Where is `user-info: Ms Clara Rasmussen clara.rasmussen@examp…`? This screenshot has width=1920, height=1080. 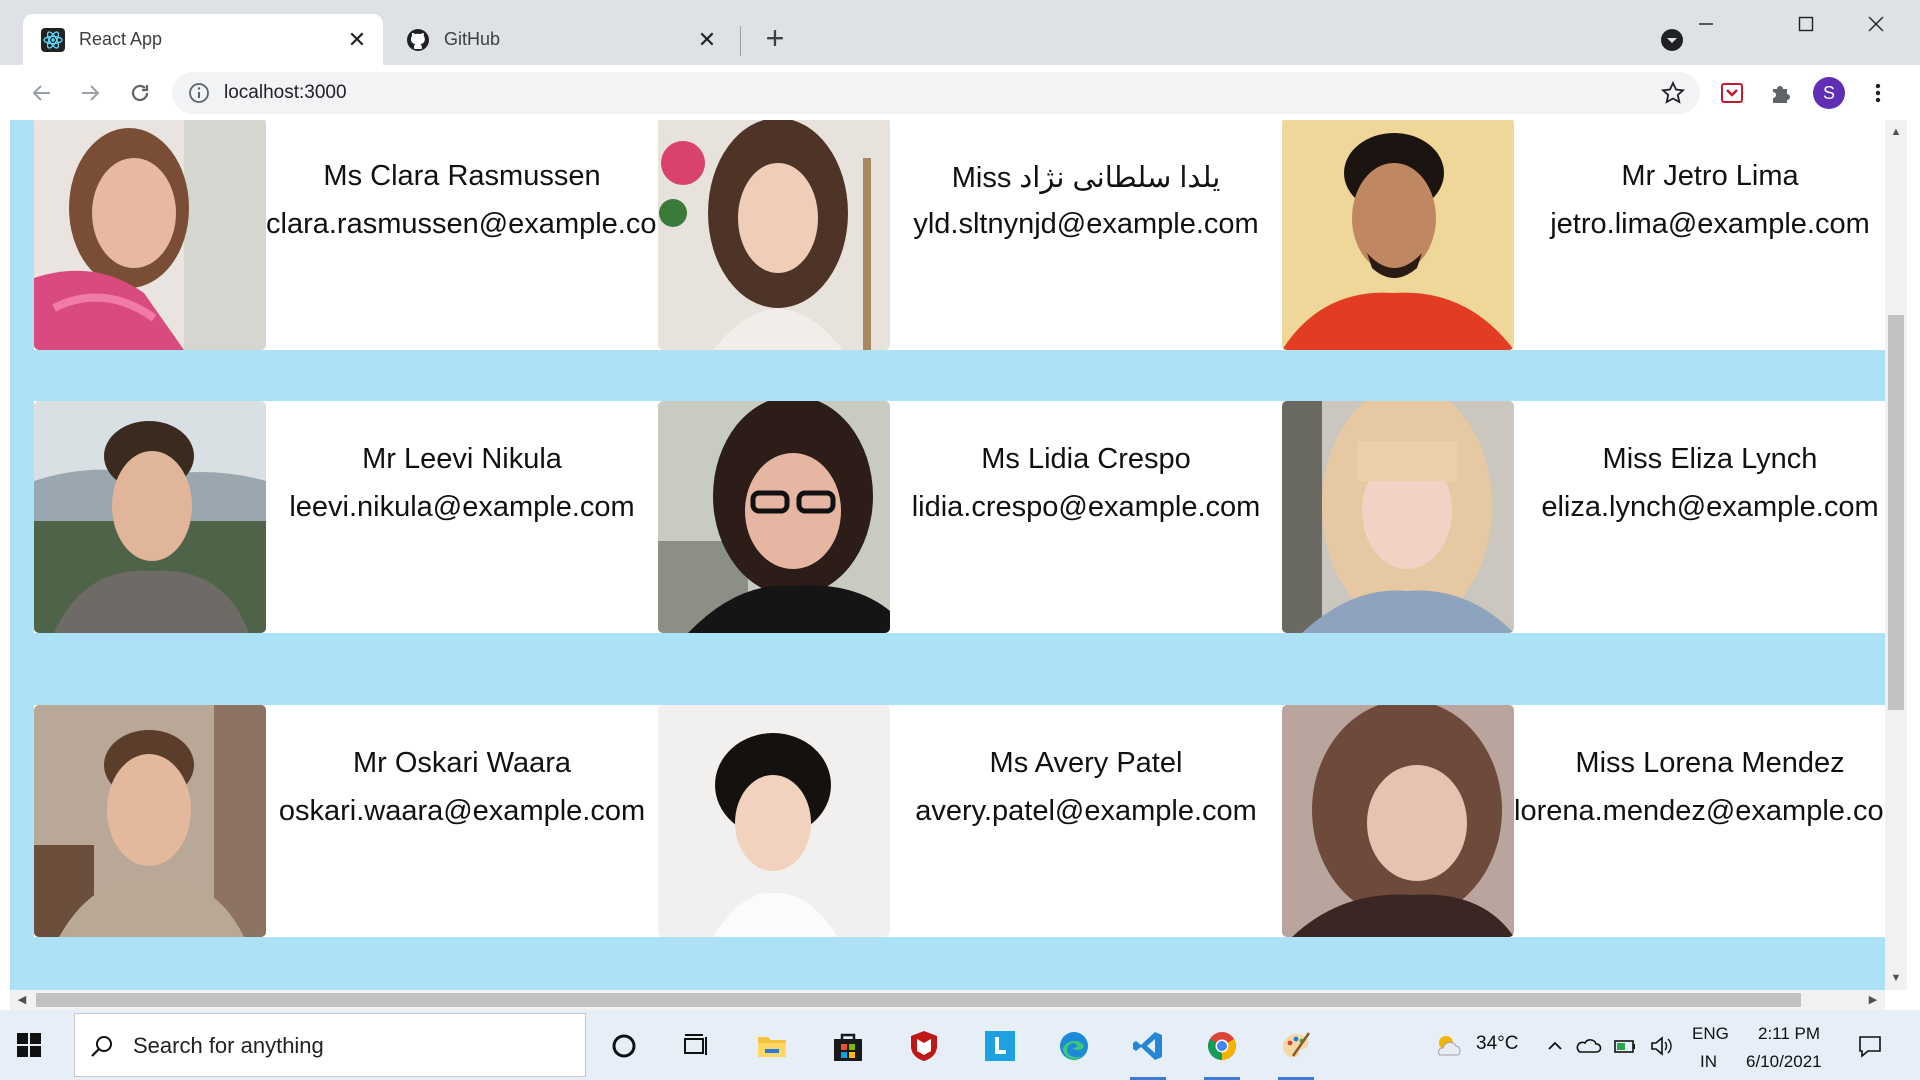
user-info: Ms Clara Rasmussen clara.rasmussen@examp… is located at coordinates (462, 235).